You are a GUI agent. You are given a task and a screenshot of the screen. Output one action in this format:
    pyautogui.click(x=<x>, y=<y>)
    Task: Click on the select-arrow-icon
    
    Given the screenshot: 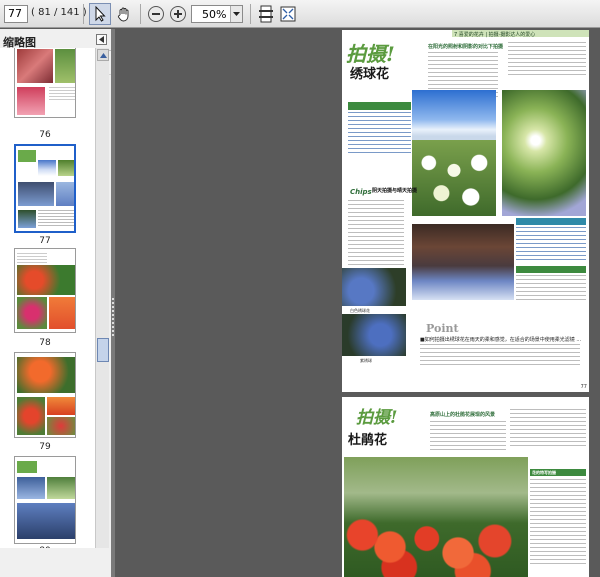 What is the action you would take?
    pyautogui.click(x=100, y=14)
    